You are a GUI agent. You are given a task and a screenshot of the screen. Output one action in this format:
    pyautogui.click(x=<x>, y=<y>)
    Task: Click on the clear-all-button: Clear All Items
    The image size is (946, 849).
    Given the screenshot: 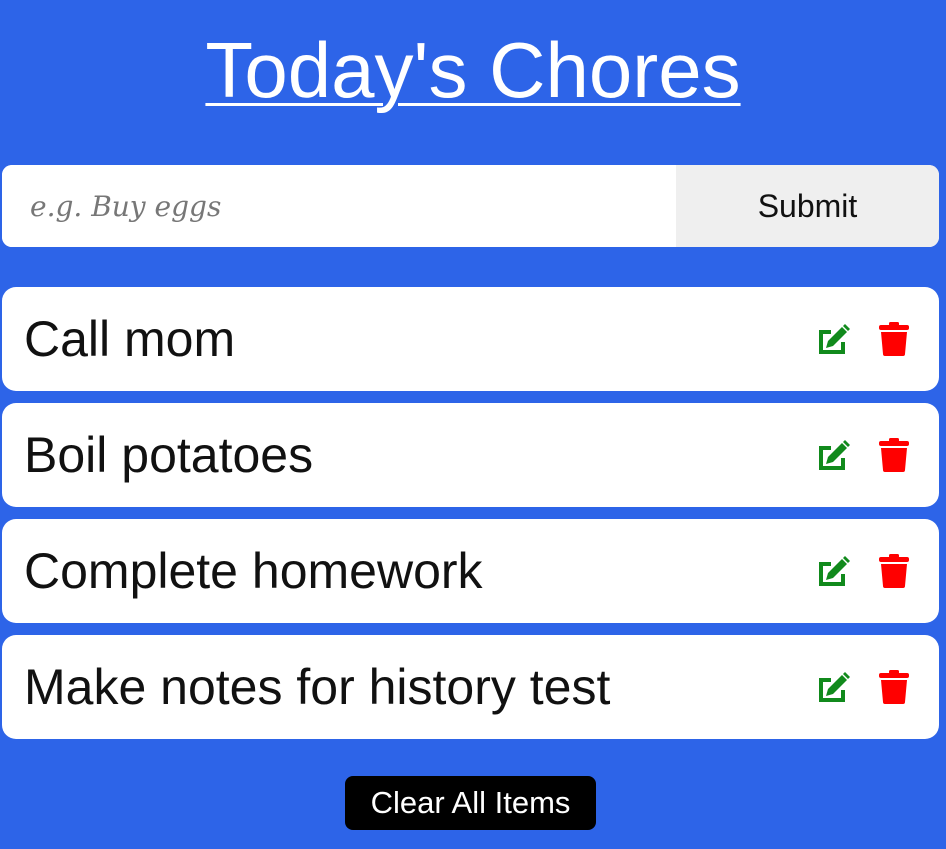 What is the action you would take?
    pyautogui.click(x=470, y=803)
    